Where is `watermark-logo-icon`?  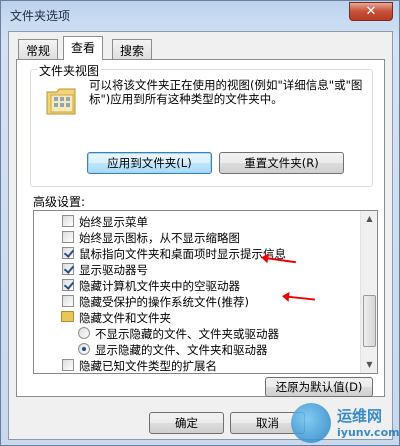
watermark-logo-icon is located at coordinates (311, 423).